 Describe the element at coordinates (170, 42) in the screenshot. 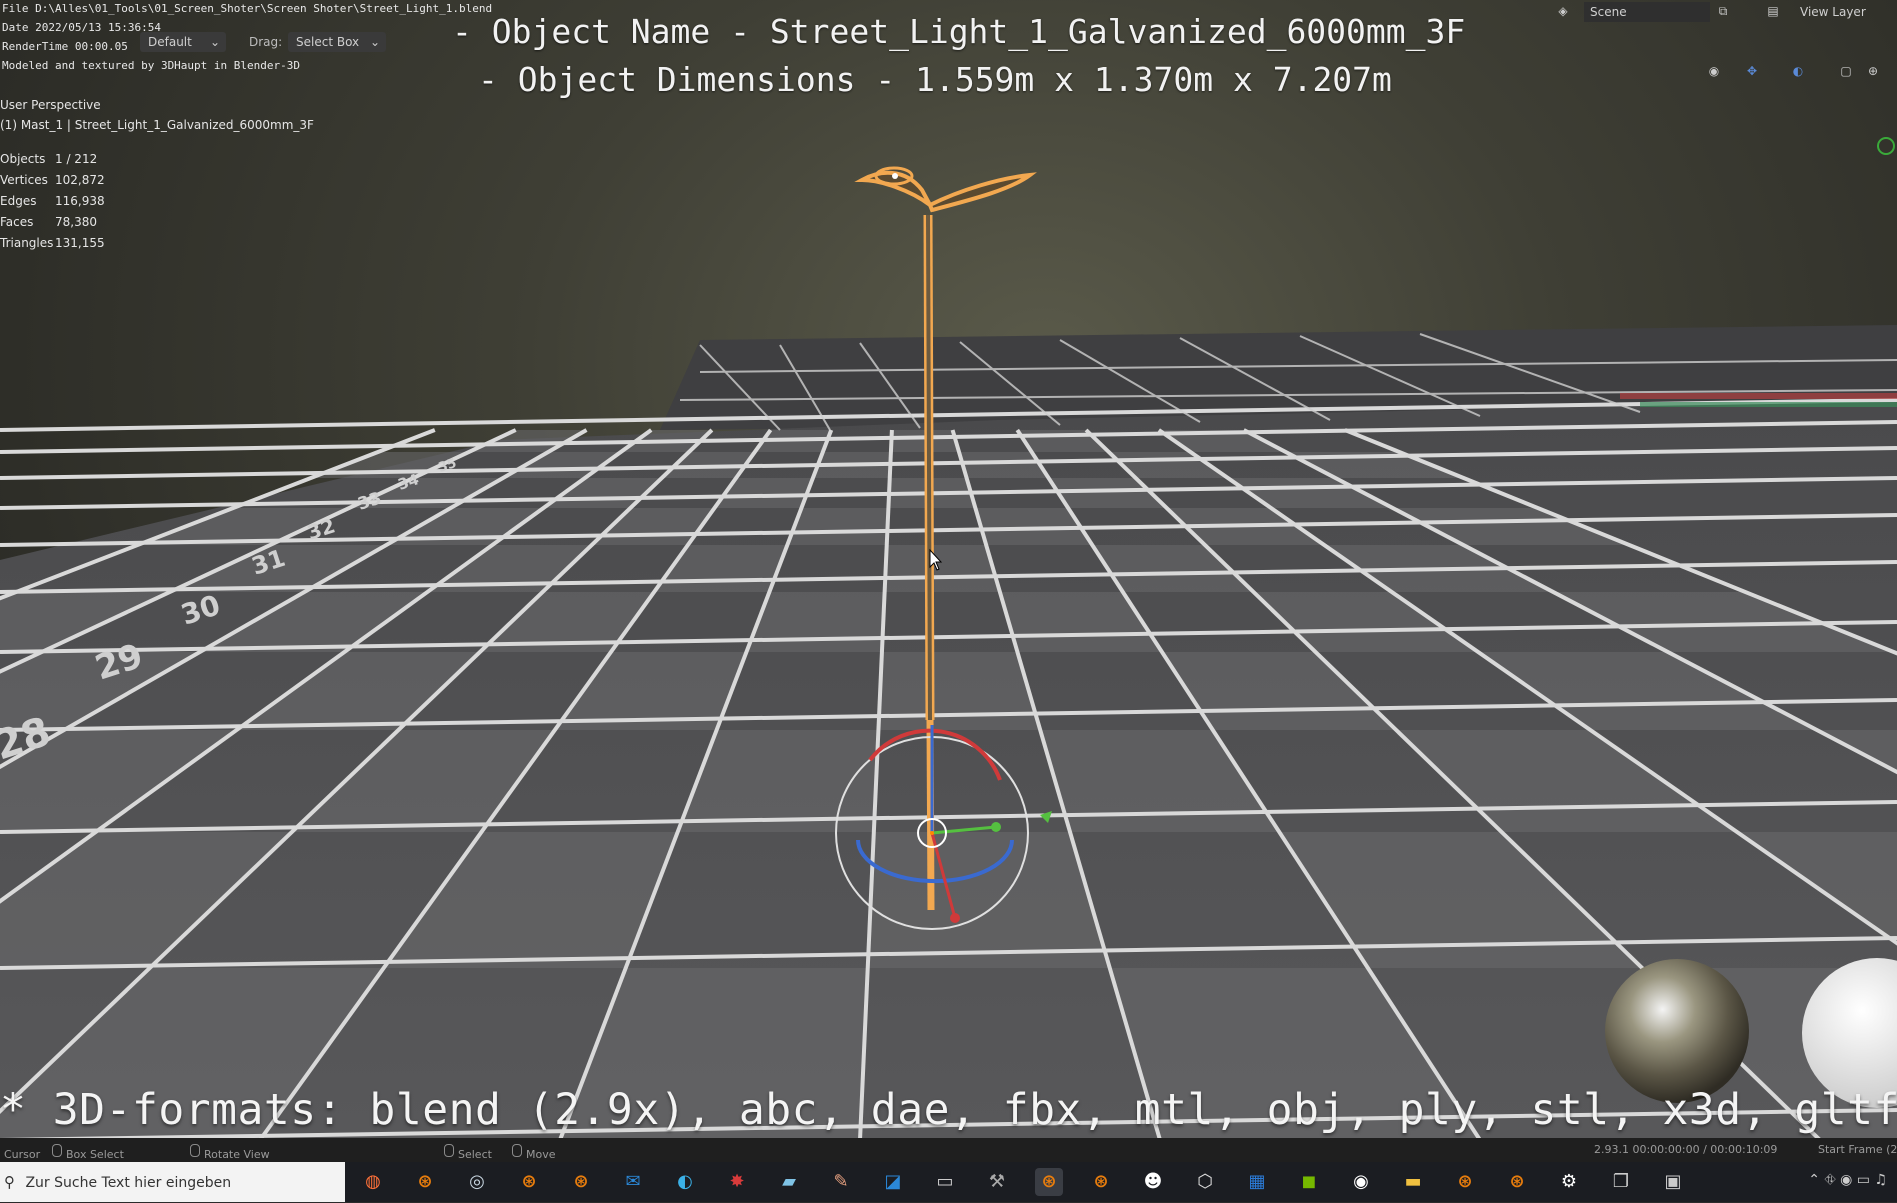

I see `orientation-value: Default` at that location.